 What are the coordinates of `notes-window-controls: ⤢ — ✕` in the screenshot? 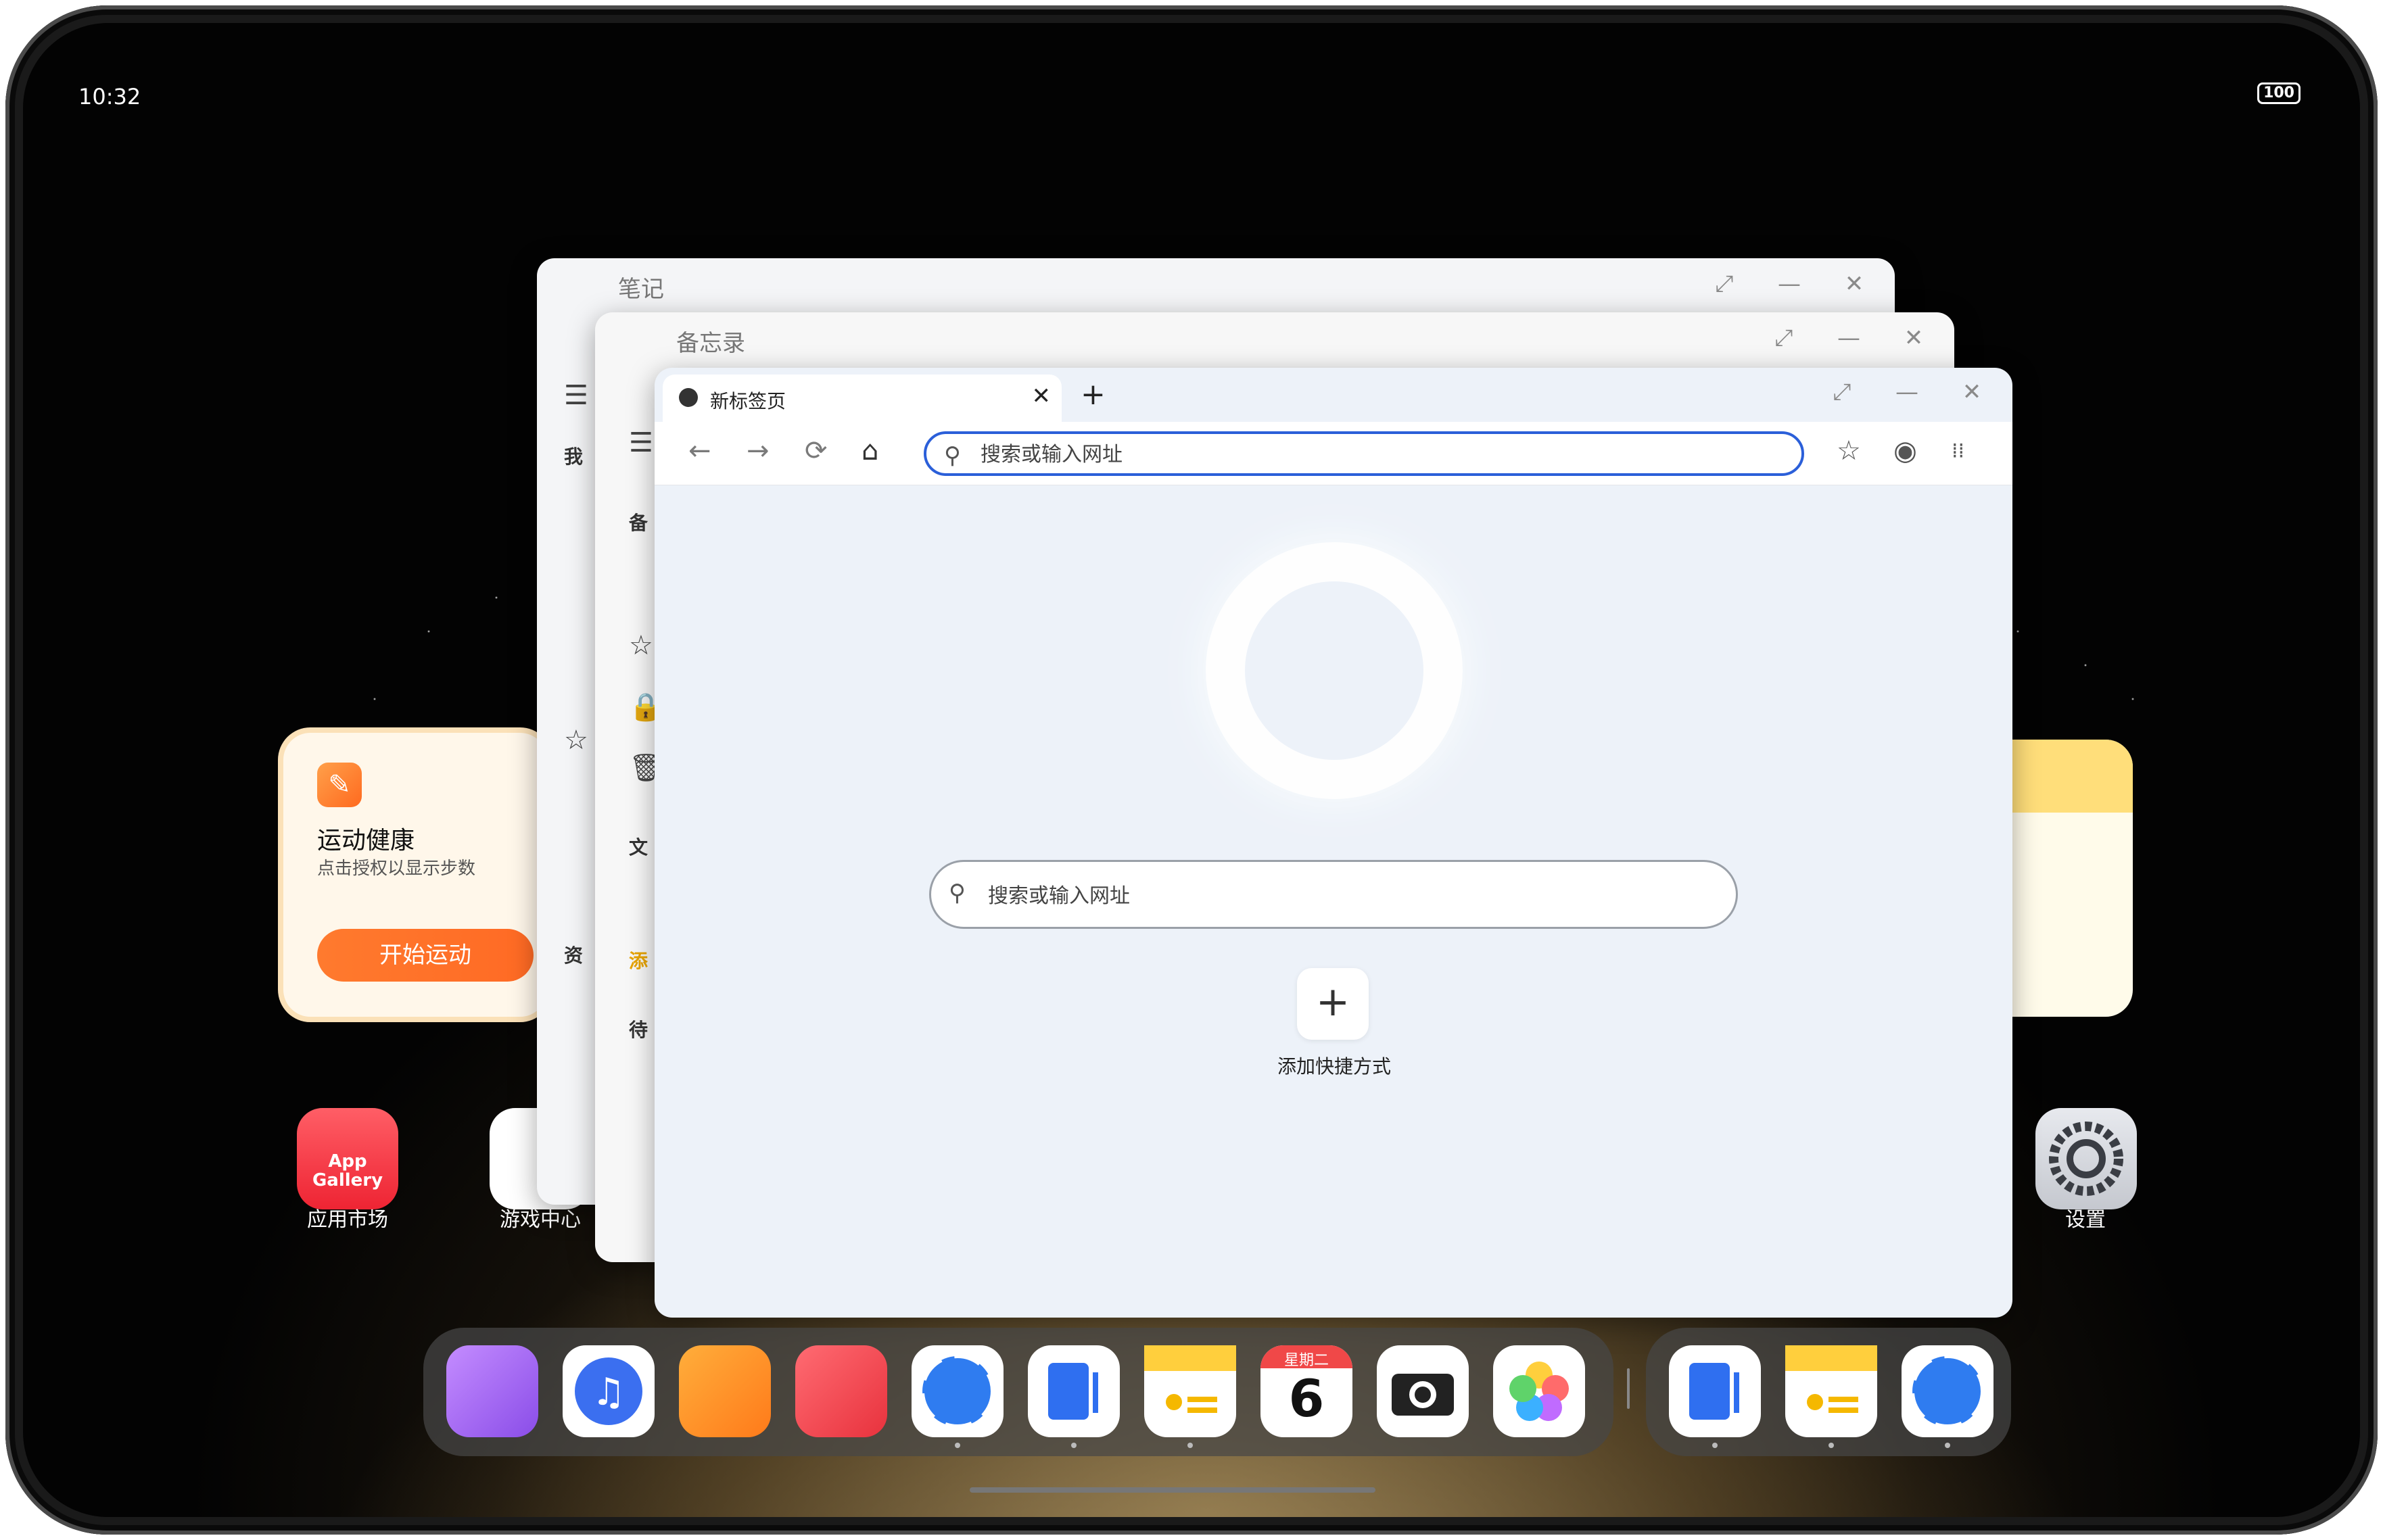 It's located at (1789, 283).